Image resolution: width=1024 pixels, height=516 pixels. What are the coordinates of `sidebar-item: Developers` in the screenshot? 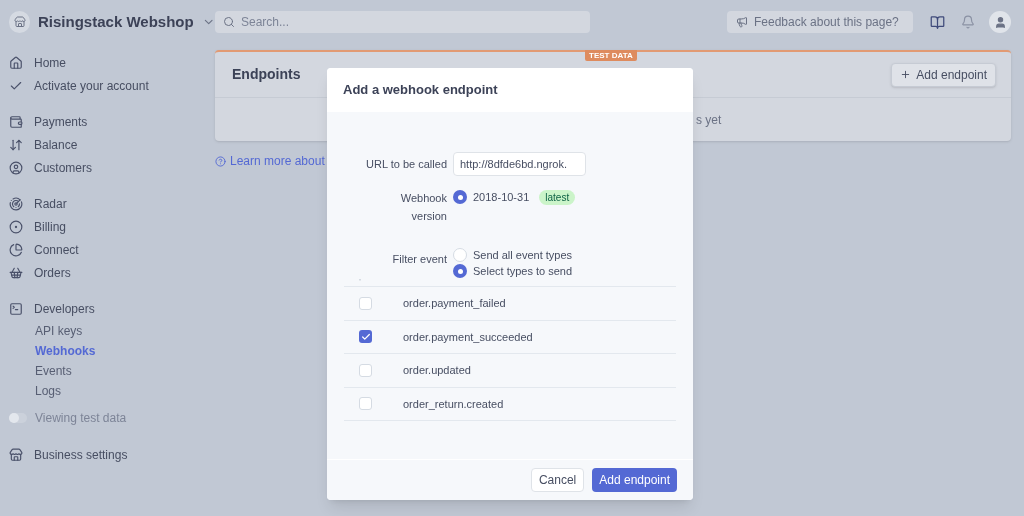 It's located at (64, 309).